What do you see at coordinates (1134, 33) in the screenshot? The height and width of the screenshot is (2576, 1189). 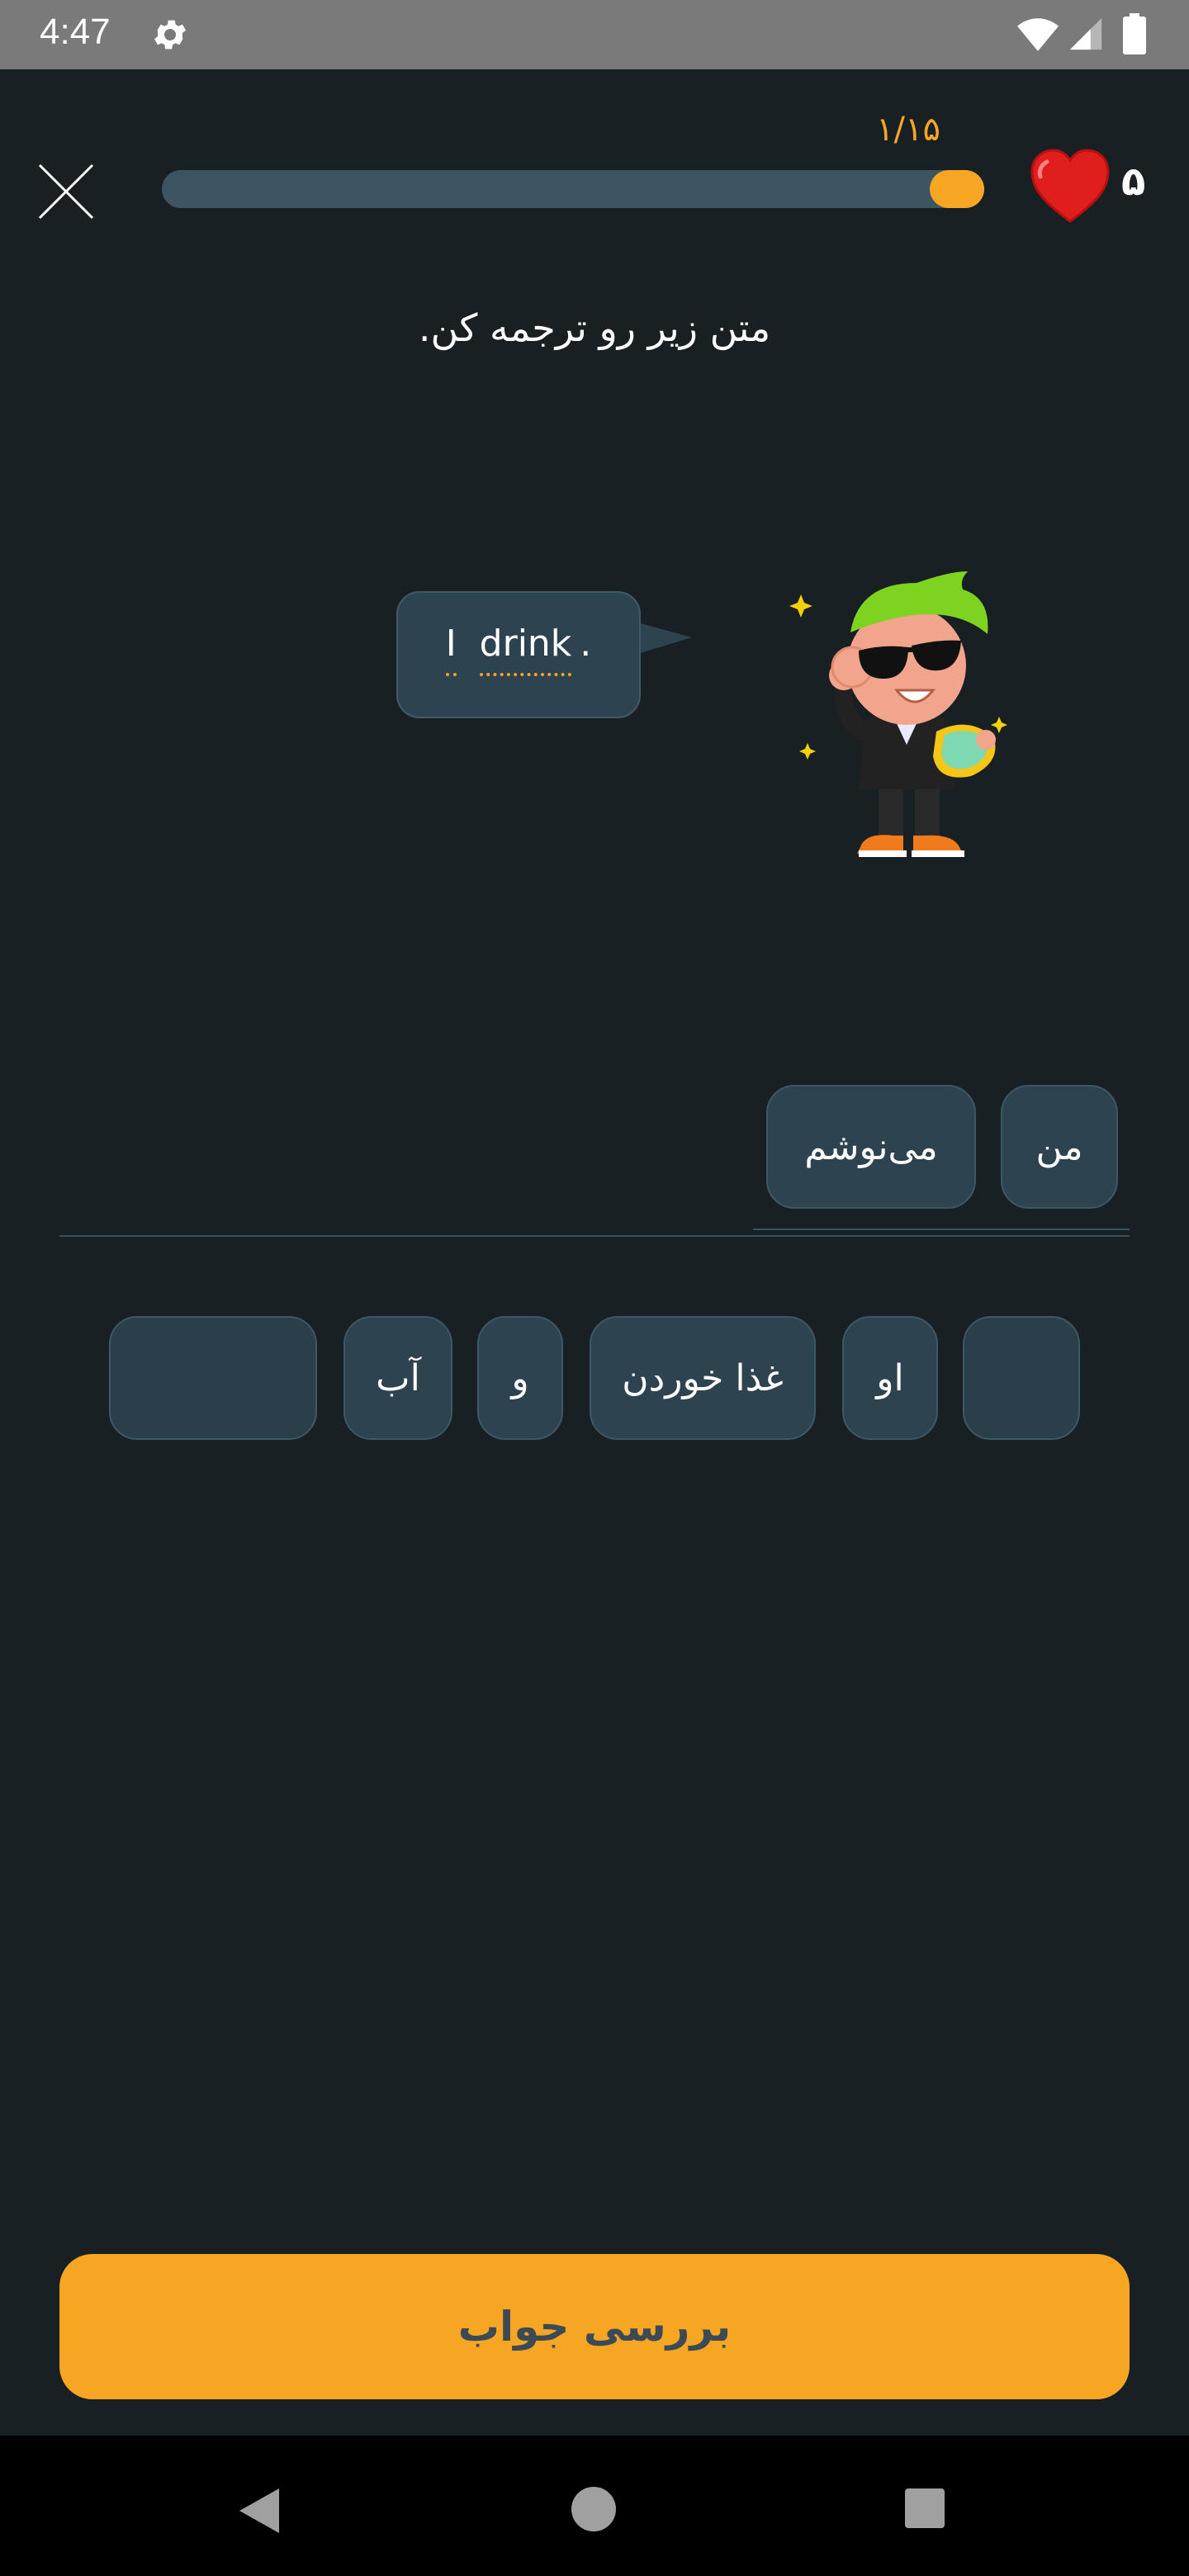 I see `battery-icon` at bounding box center [1134, 33].